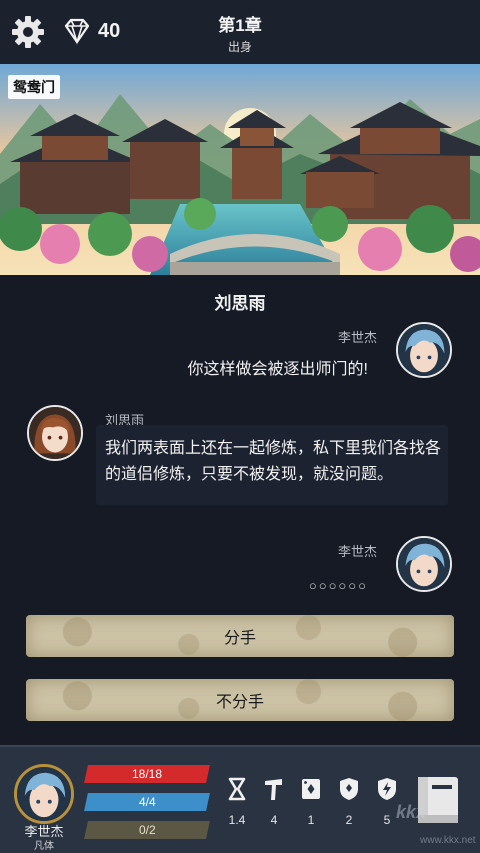  What do you see at coordinates (34, 87) in the screenshot?
I see `location-label: 鸳鸯门` at bounding box center [34, 87].